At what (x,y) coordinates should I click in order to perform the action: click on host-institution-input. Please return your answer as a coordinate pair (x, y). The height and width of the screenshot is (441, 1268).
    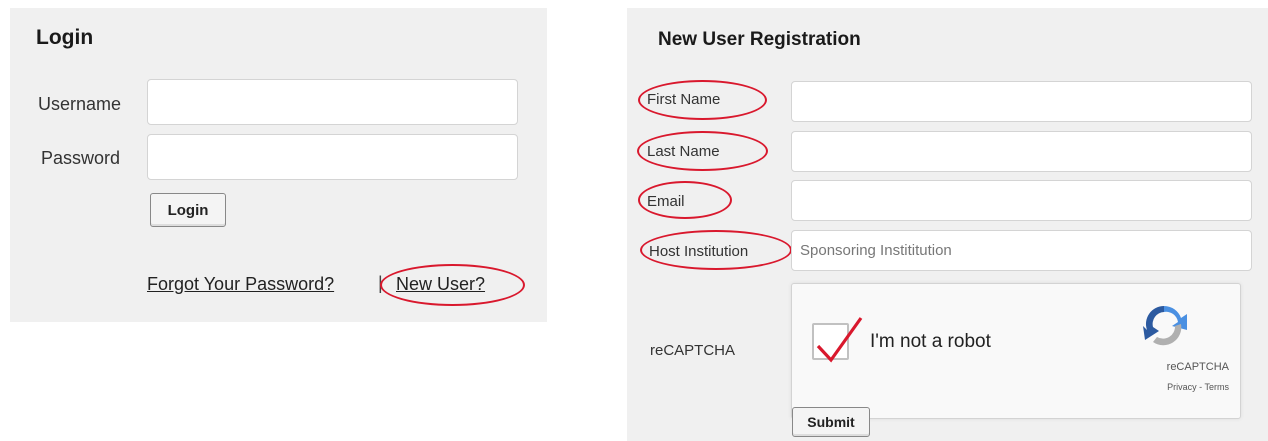
    Looking at the image, I should click on (1021, 250).